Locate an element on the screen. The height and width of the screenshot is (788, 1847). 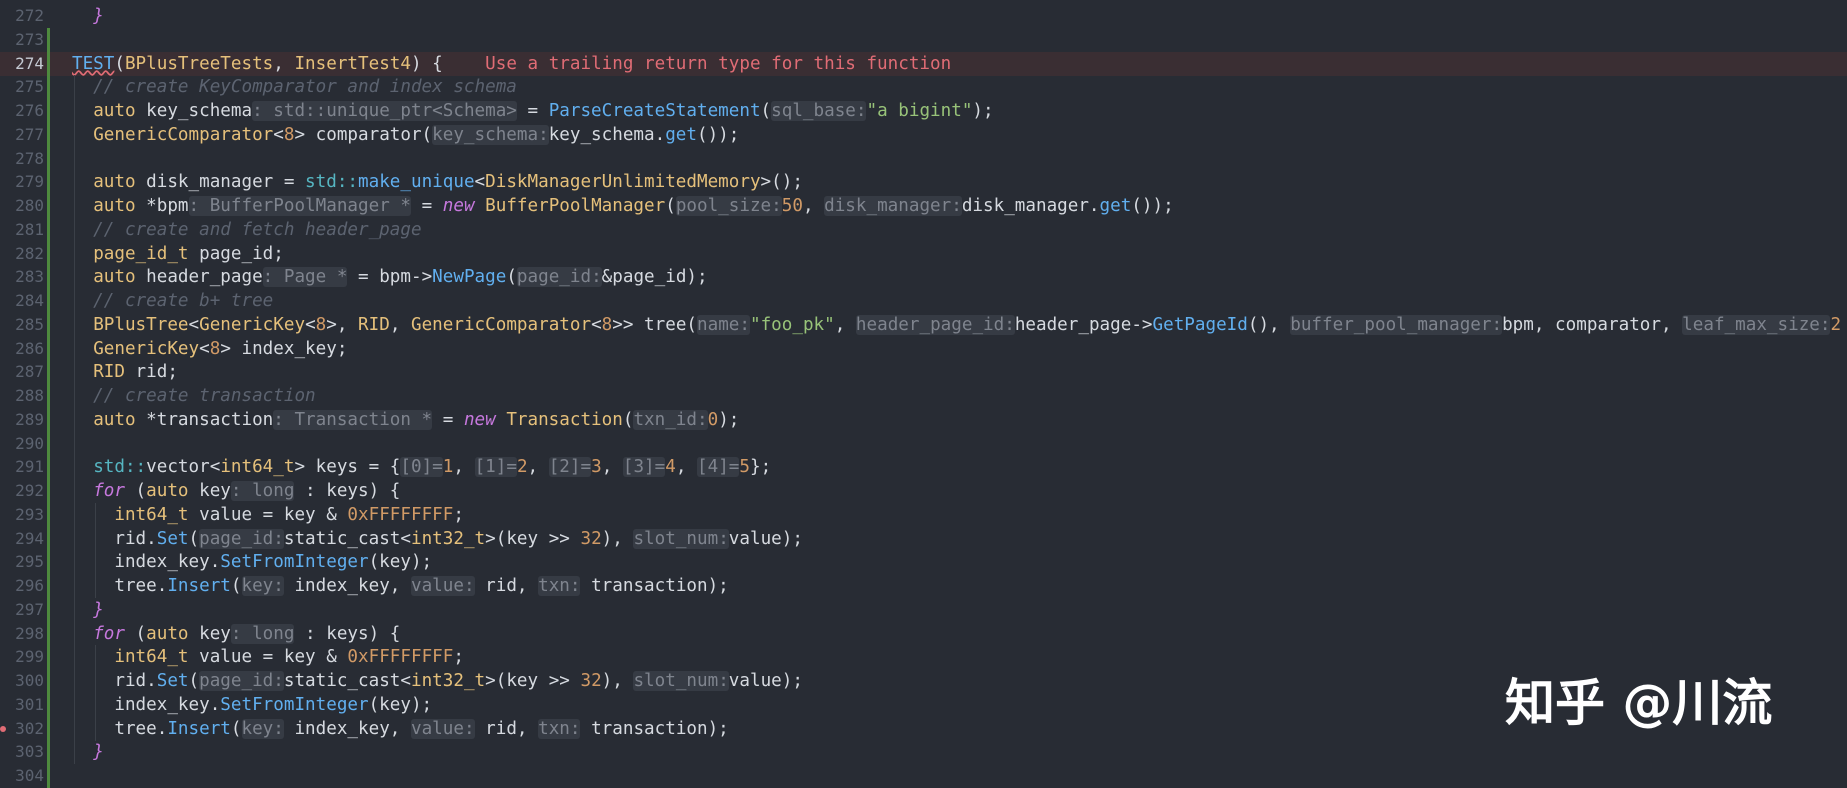
line-number: 301 is located at coordinates (22, 705).